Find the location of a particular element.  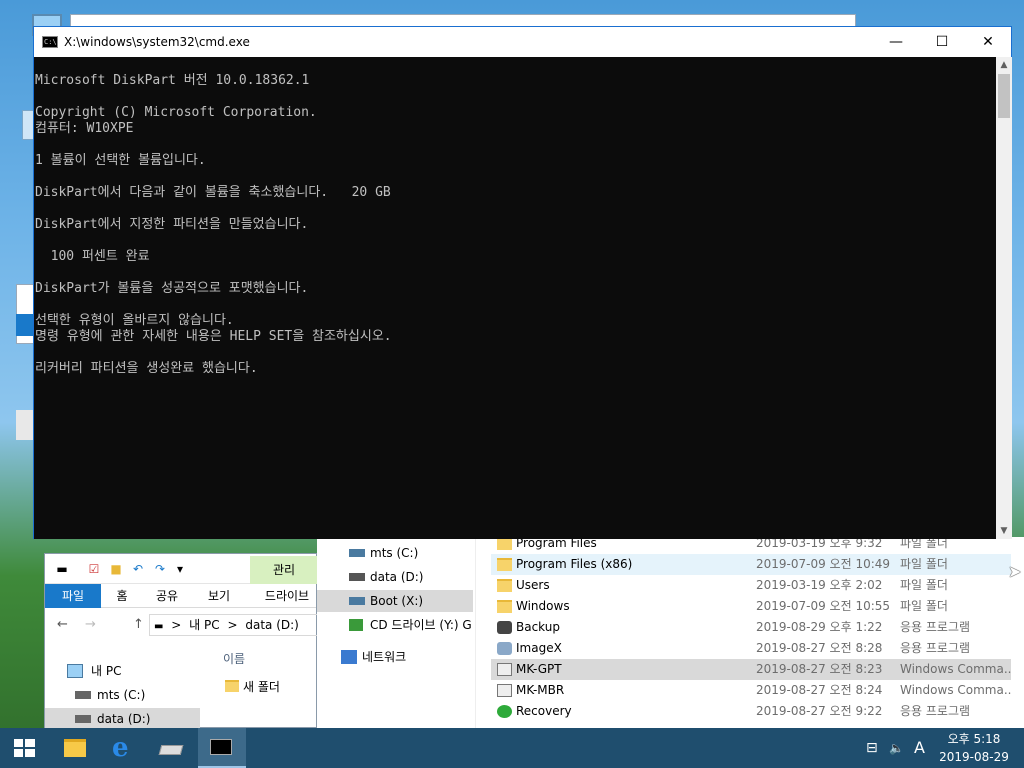

taskbar-drive is located at coordinates (172, 748).